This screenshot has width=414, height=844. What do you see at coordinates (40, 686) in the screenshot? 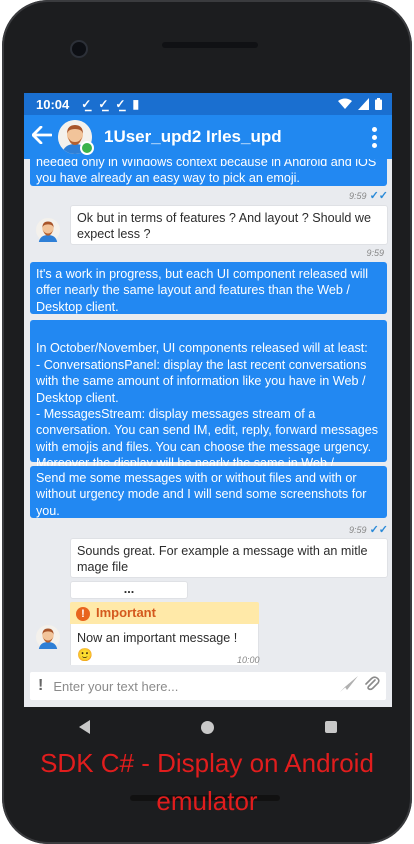
I see `urgency-exclamation-icon: !` at bounding box center [40, 686].